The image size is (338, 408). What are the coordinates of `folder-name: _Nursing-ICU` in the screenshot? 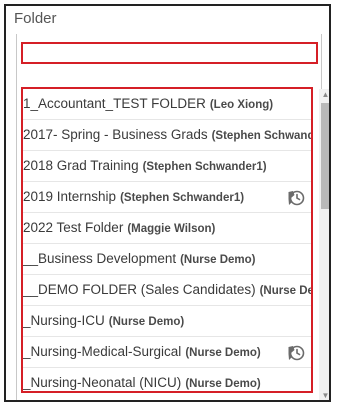 It's located at (64, 320).